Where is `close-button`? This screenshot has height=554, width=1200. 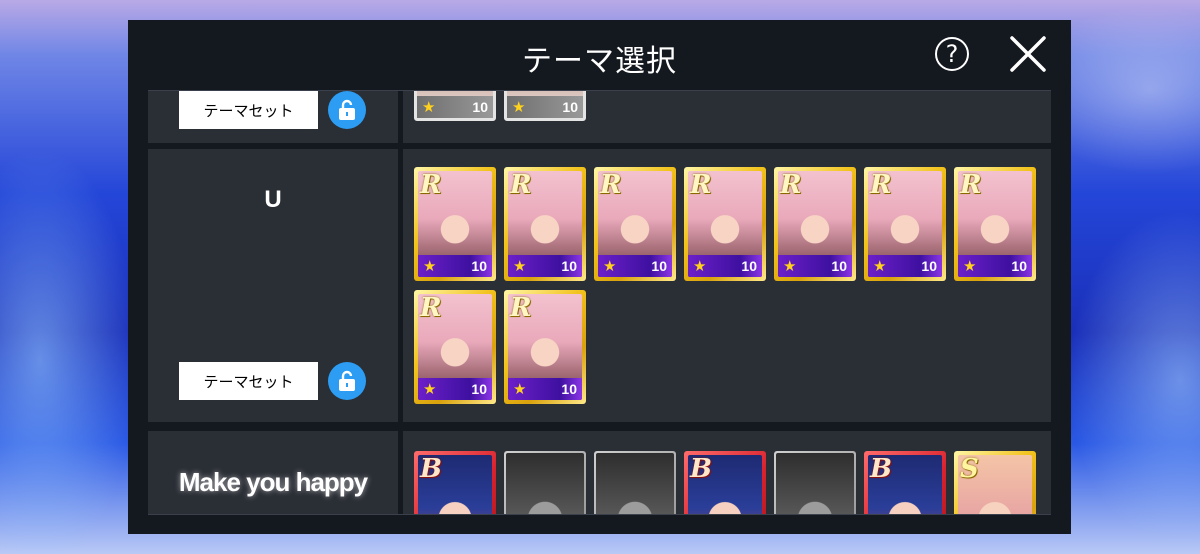
close-button is located at coordinates (1028, 54).